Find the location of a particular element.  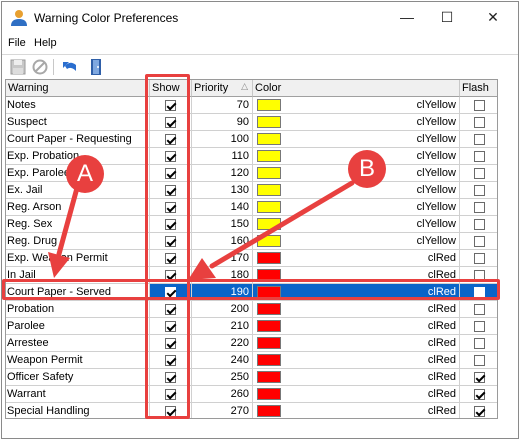

warning-name-cell: Officer Safety is located at coordinates (78, 377).